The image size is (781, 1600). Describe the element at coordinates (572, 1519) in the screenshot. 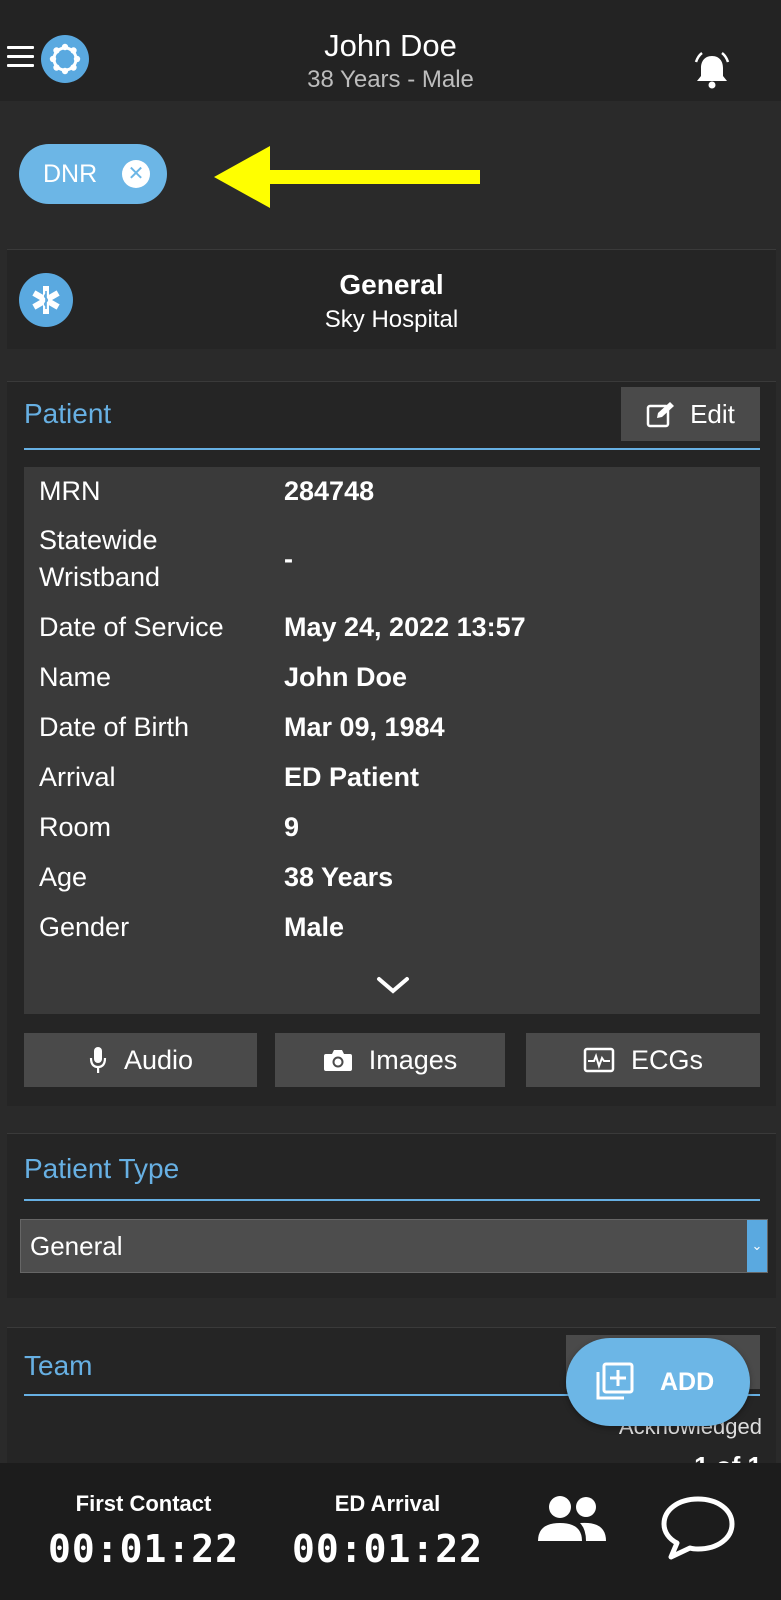

I see `team-icon` at that location.